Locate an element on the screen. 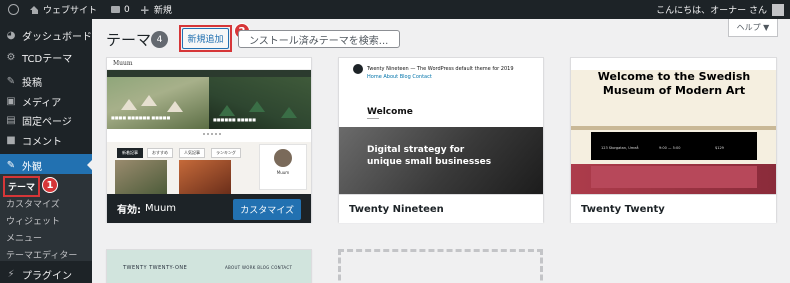 The width and height of the screenshot is (790, 283). preview-hours: 9:00 — 5:00 is located at coordinates (670, 148).